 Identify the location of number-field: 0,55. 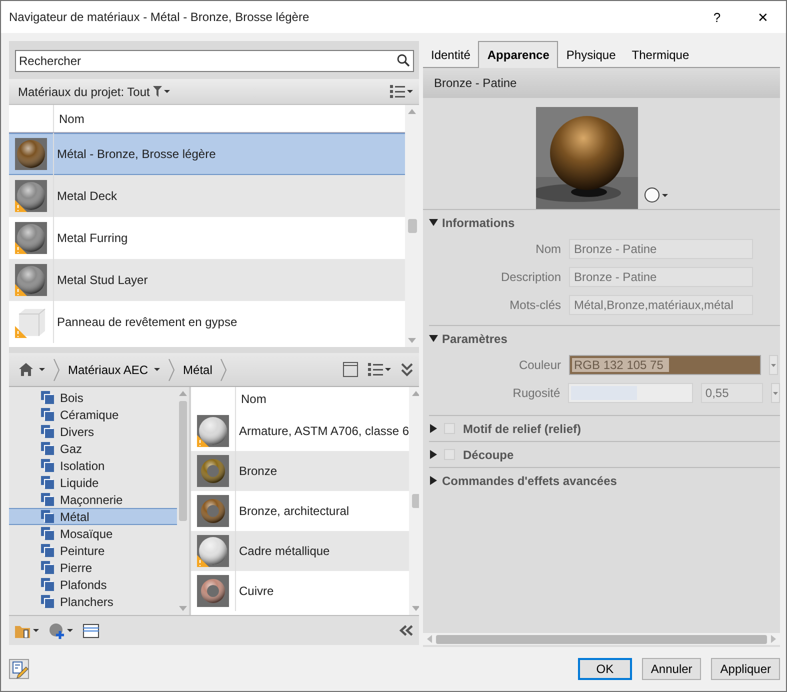
(732, 393).